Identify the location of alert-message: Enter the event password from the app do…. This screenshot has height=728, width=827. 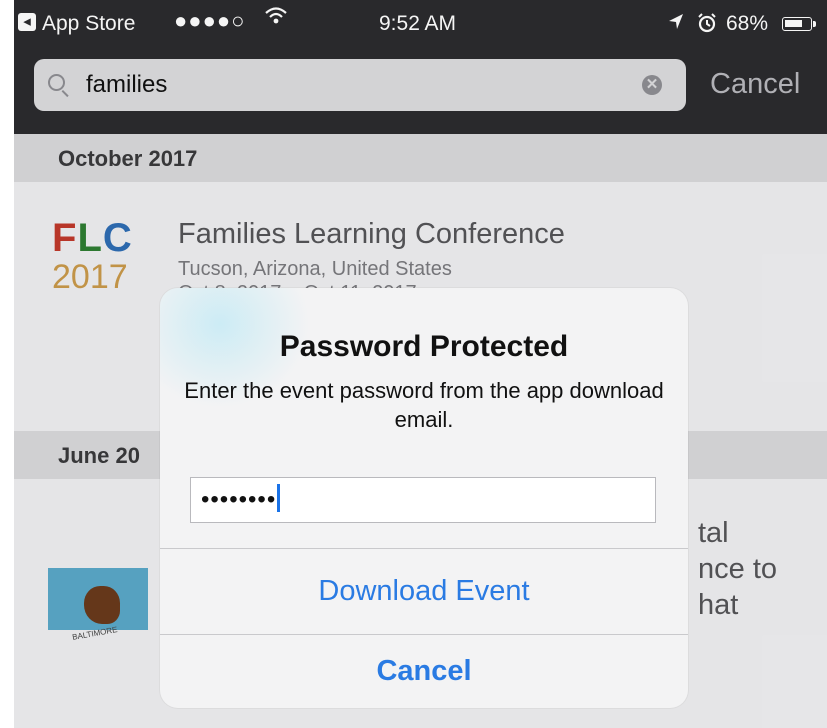
(424, 405).